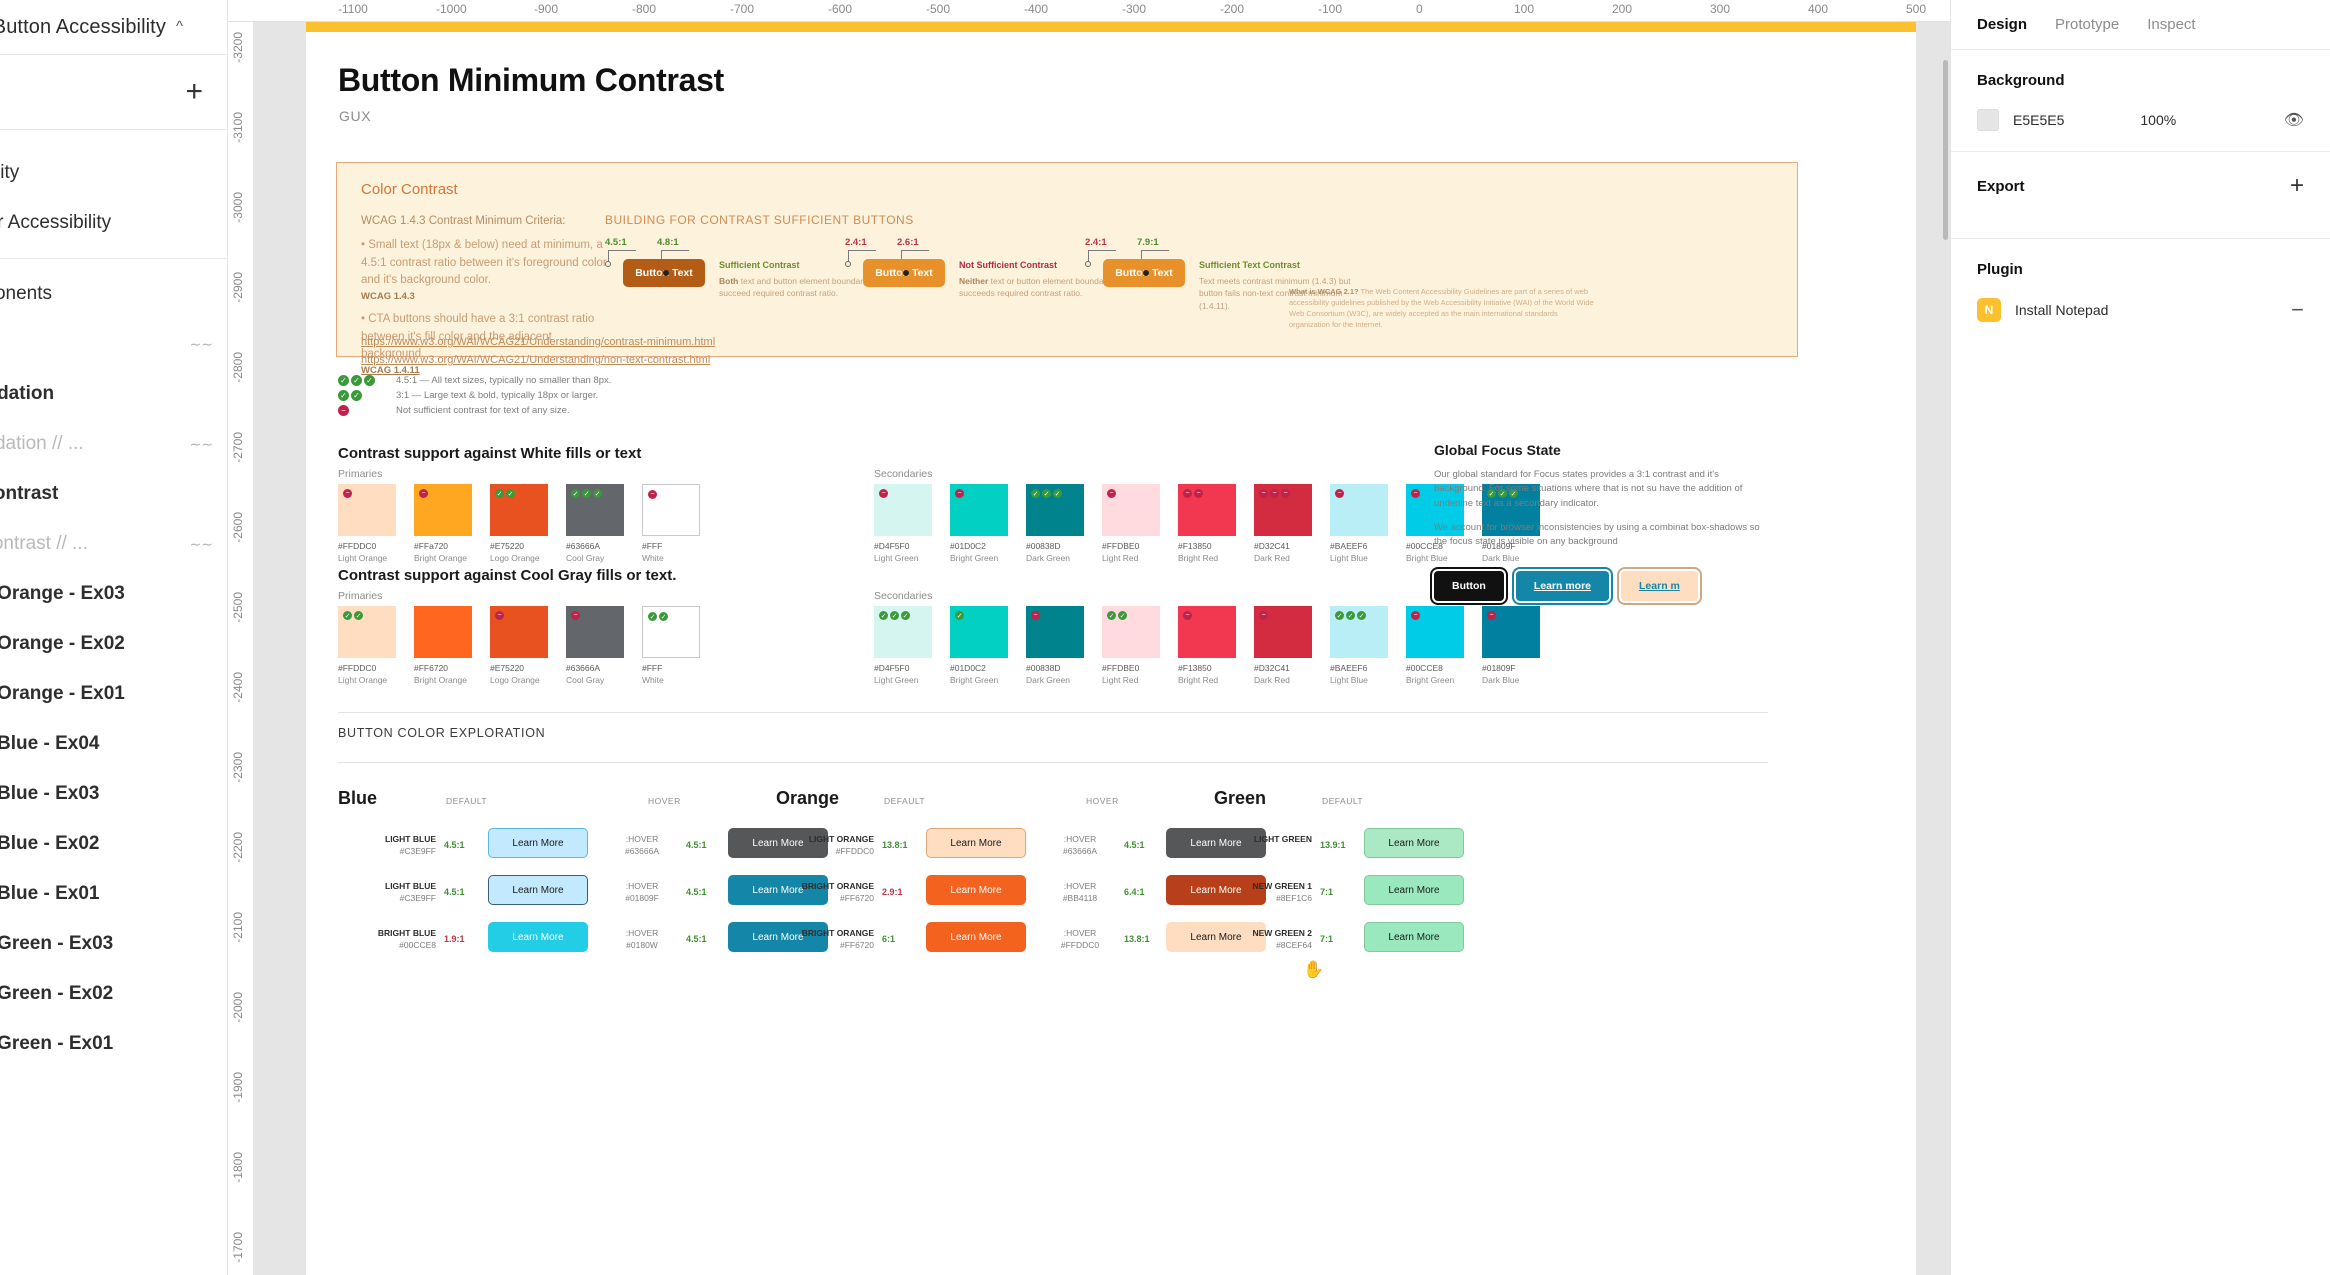 This screenshot has height=1275, width=2330. I want to click on color-swatch: ✓ #01D0C2 Bright Green, so click(980, 645).